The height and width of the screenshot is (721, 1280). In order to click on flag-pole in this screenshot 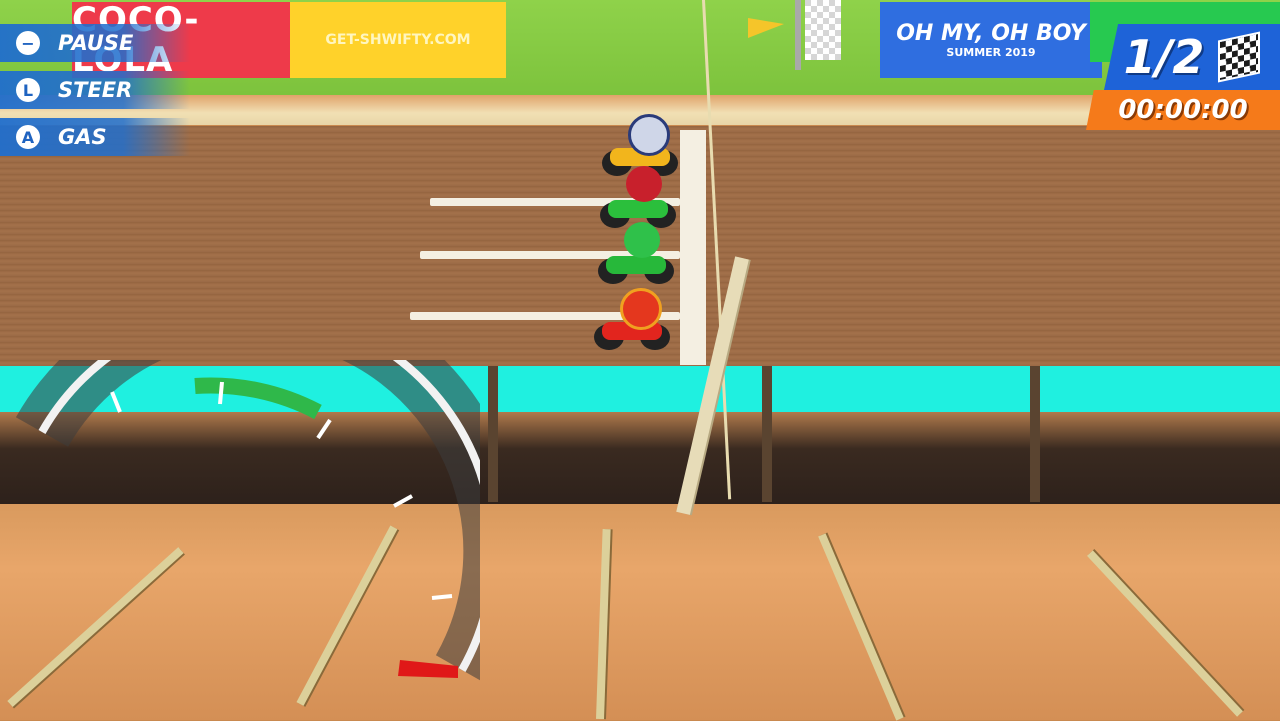, I will do `click(798, 35)`.